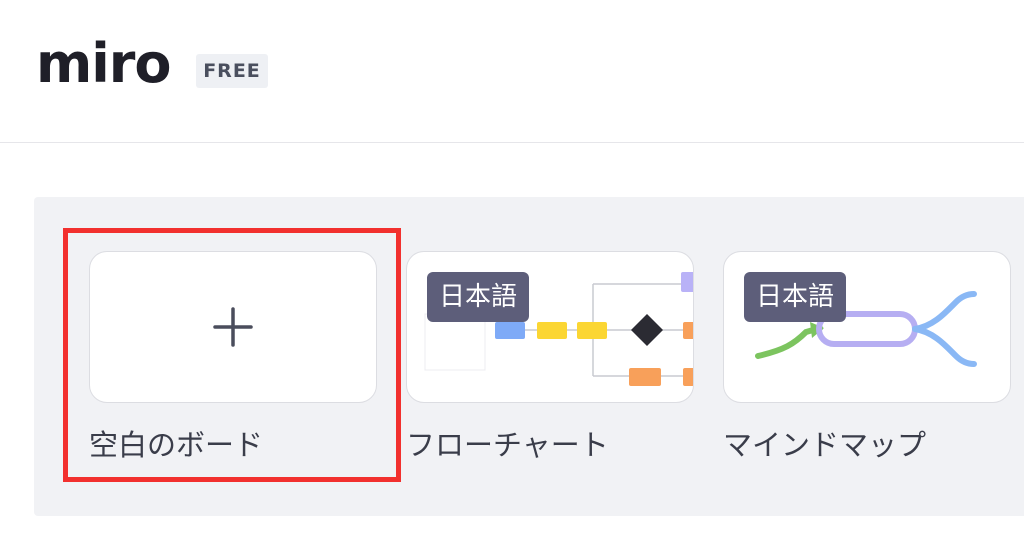 This screenshot has height=549, width=1024. I want to click on plus-icon, so click(233, 327).